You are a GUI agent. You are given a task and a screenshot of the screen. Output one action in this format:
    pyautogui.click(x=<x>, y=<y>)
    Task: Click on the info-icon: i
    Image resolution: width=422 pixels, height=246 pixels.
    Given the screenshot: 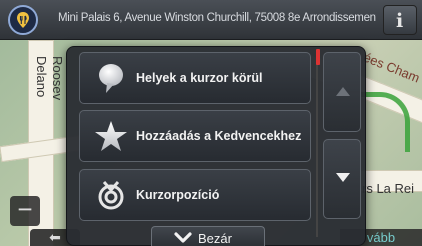 What is the action you would take?
    pyautogui.click(x=400, y=21)
    